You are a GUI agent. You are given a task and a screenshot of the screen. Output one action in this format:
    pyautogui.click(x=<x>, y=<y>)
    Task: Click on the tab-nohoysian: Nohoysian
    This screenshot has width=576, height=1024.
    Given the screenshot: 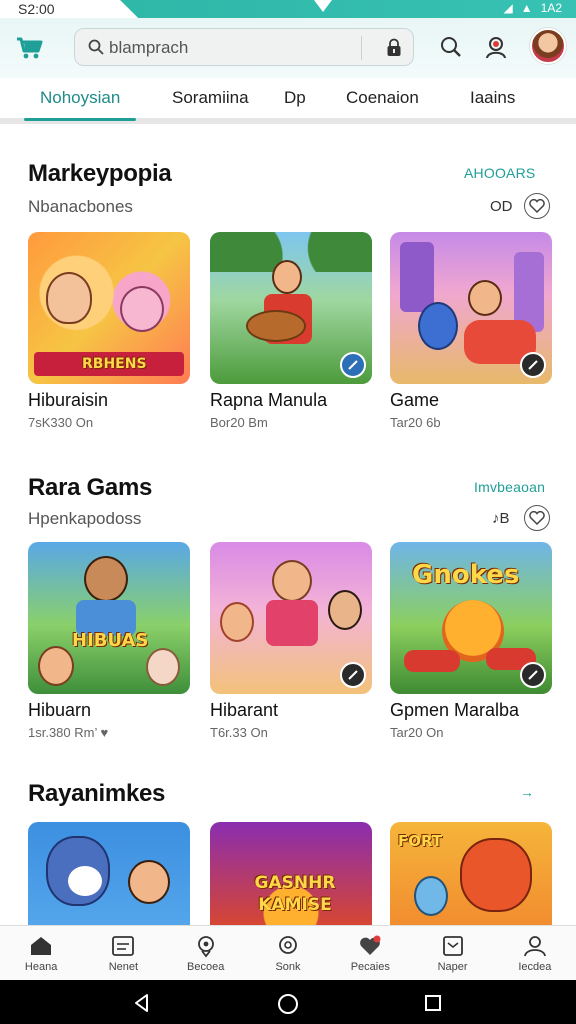 What is the action you would take?
    pyautogui.click(x=80, y=98)
    